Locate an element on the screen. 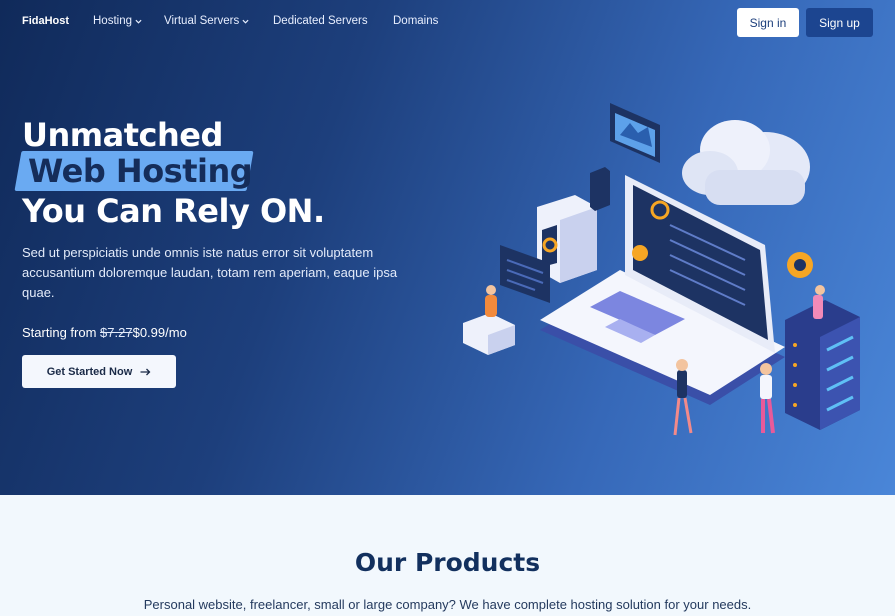 Image resolution: width=895 pixels, height=616 pixels. hero-title-line-3: You Can Rely ON. is located at coordinates (173, 211).